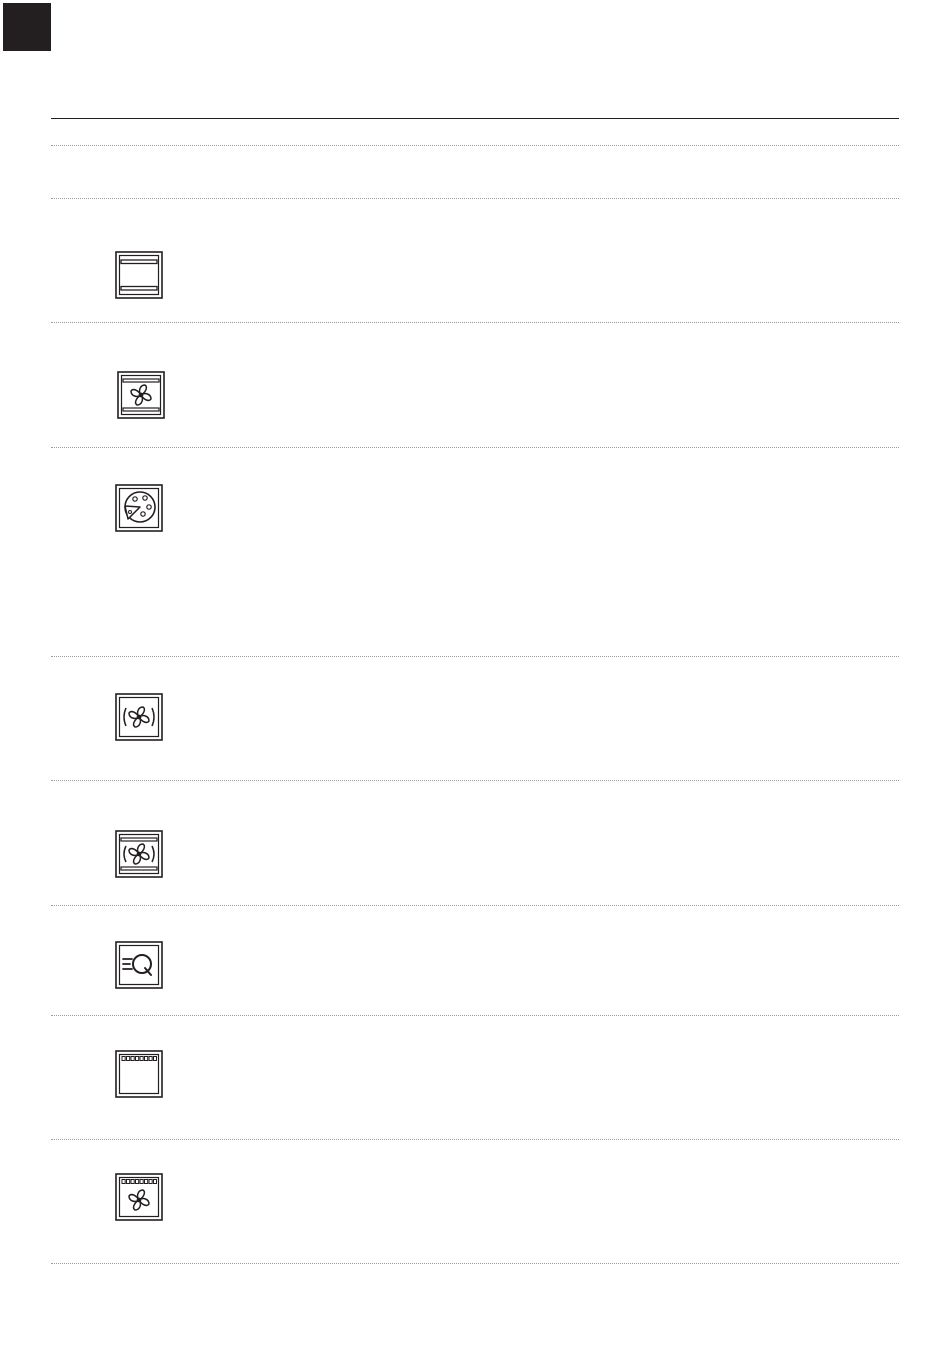 The image size is (950, 1360). I want to click on fan-oven-top-bottom-heat-icon, so click(141, 395).